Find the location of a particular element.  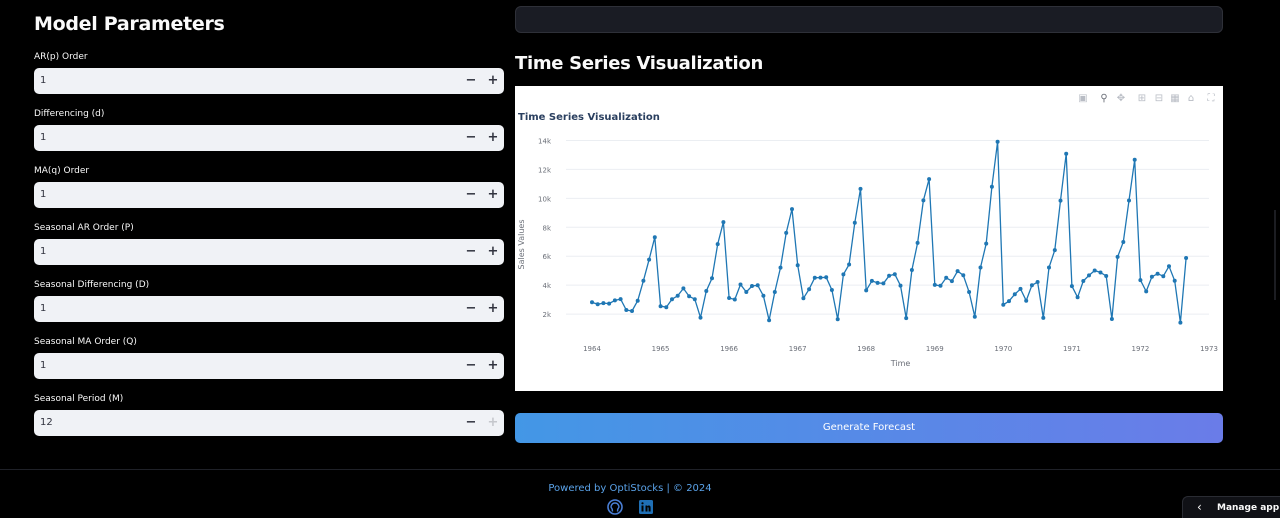

parameters-title: Model Parameters is located at coordinates (129, 24).